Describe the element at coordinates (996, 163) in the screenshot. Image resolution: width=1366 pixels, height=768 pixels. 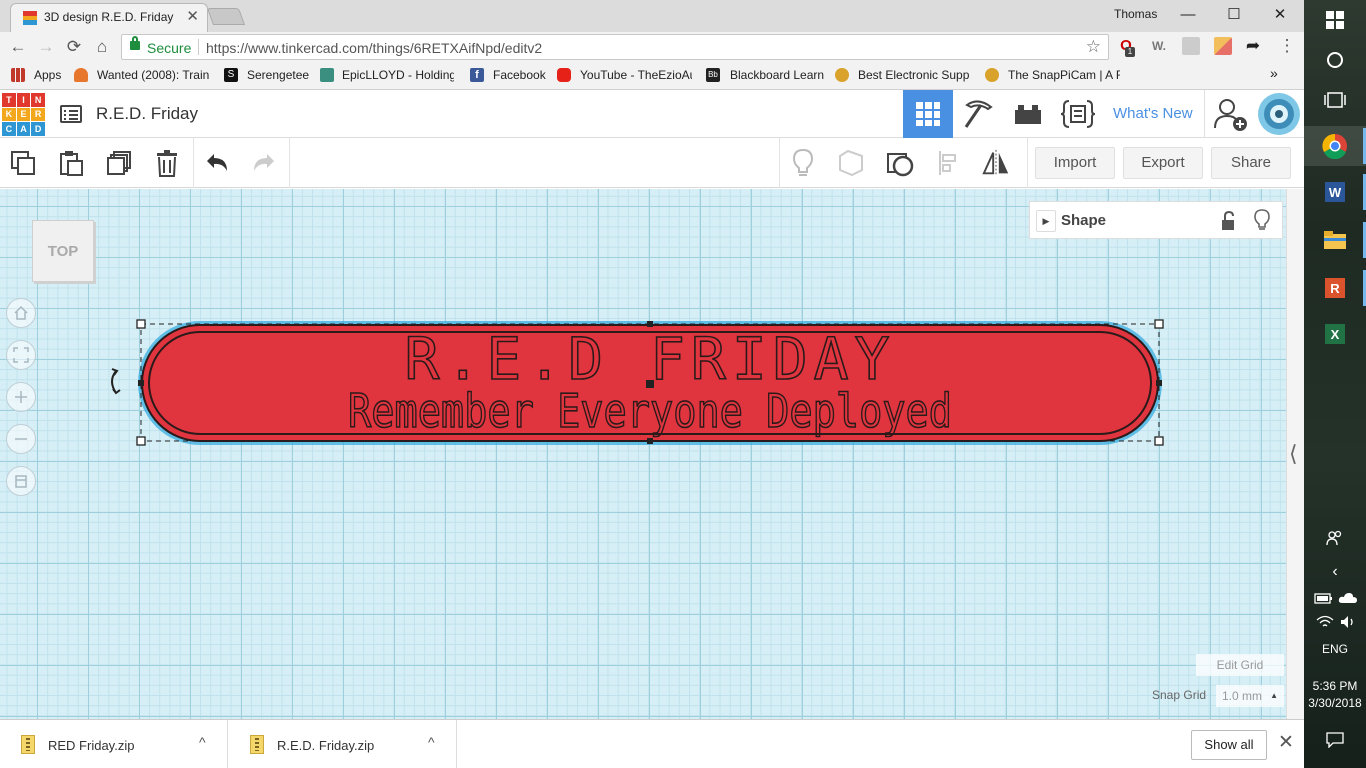
I see `mirror-button` at that location.